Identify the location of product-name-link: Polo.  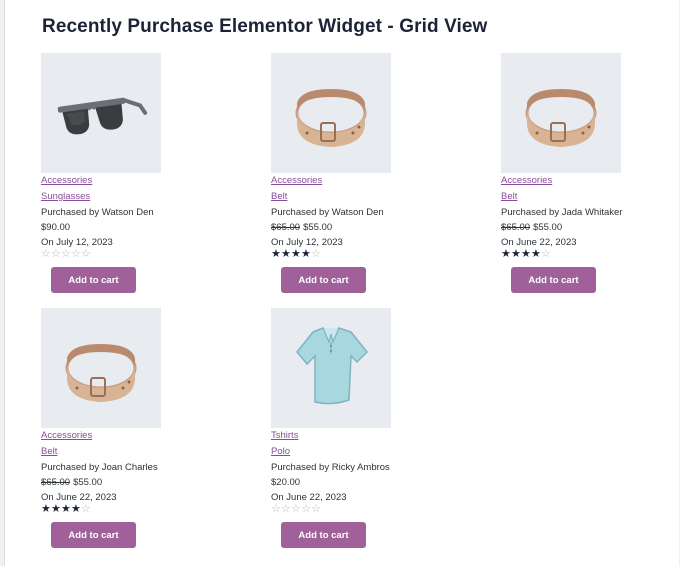
(356, 452).